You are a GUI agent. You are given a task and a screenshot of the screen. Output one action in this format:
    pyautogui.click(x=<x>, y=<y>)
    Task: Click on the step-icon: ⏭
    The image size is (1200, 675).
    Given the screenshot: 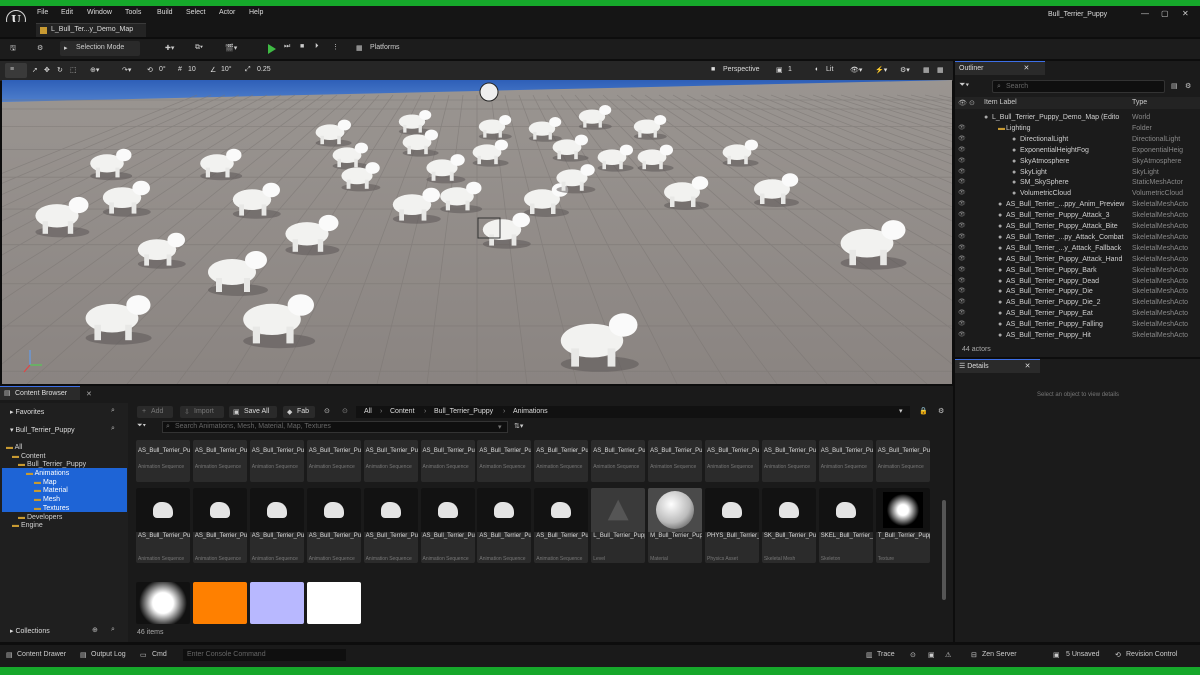 What is the action you would take?
    pyautogui.click(x=287, y=47)
    